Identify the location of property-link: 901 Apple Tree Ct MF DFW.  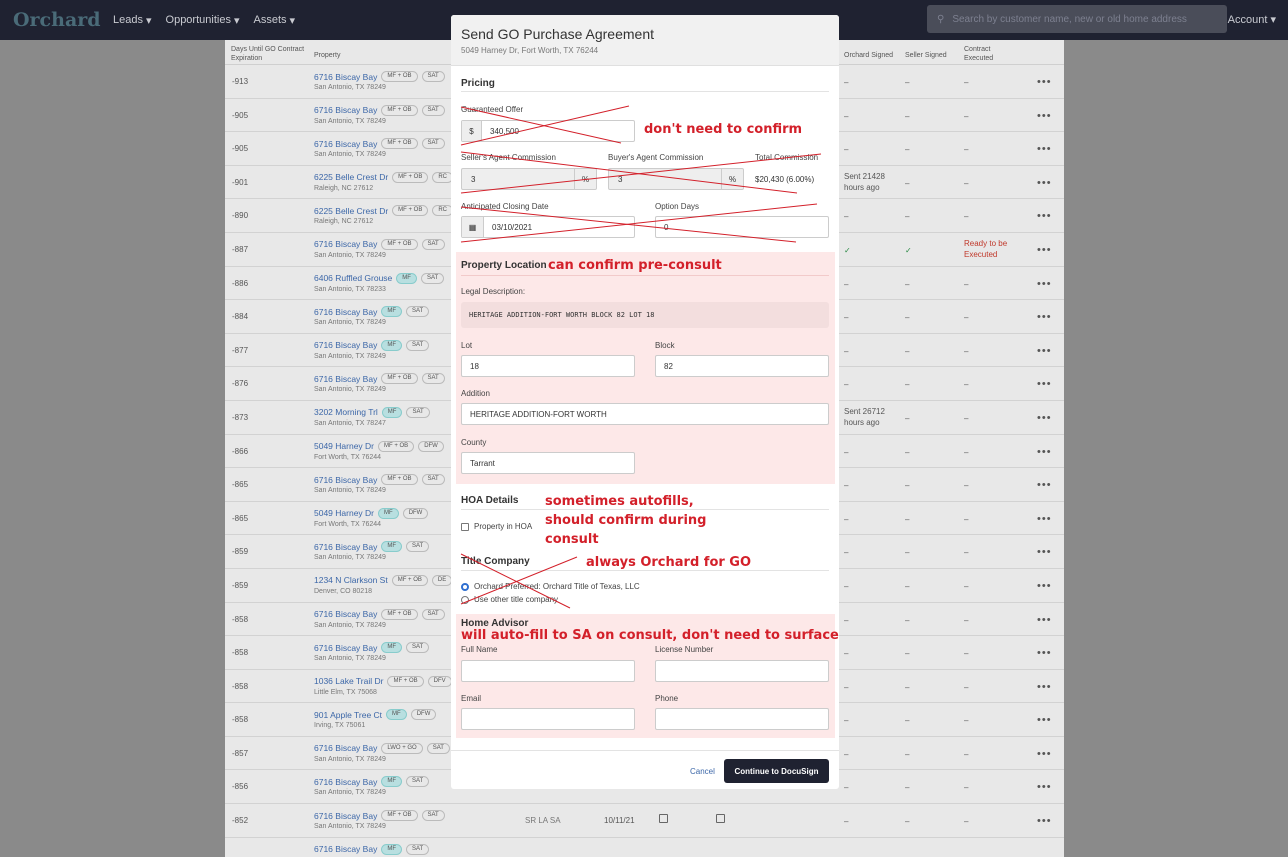
(375, 715).